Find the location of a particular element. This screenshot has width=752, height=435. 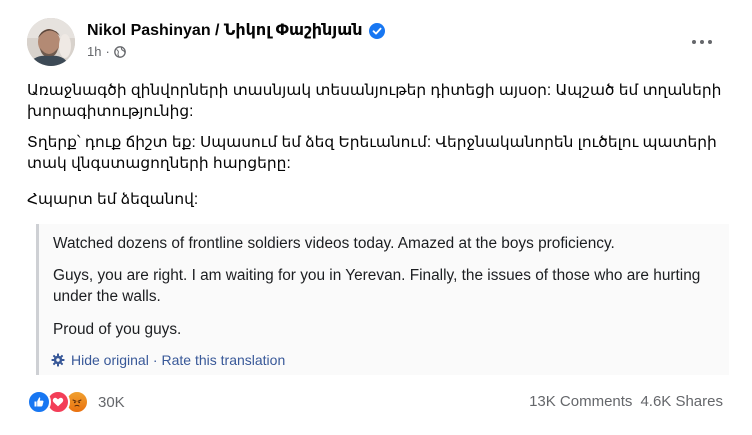

post-meta: 1h · is located at coordinates (106, 52).